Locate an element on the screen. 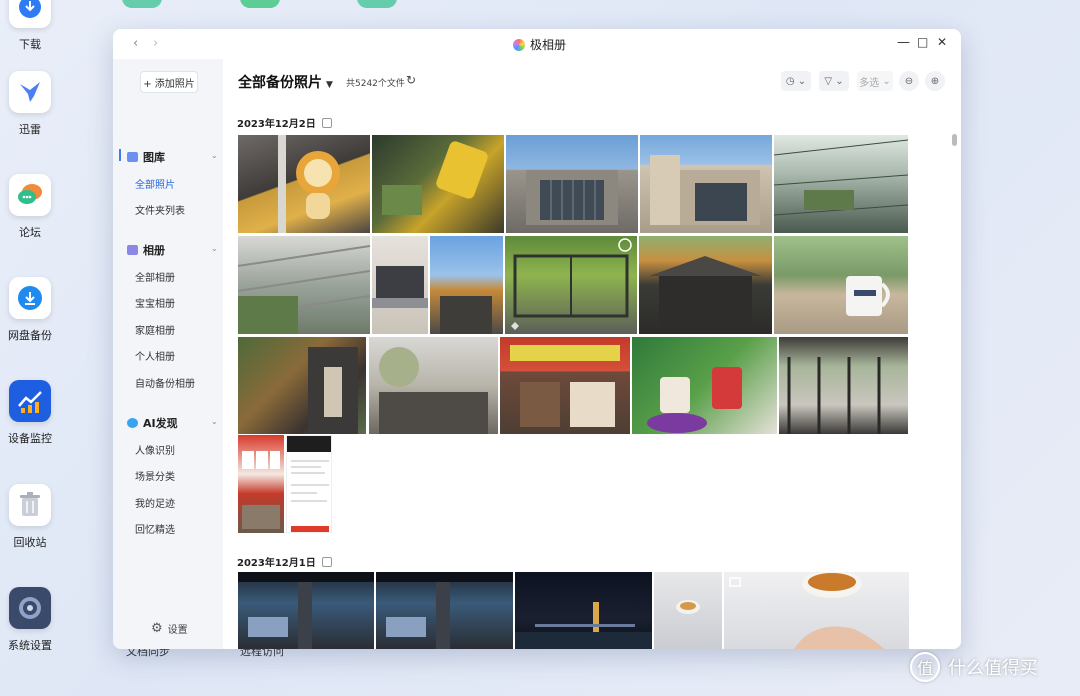  sidebar-item-personal-album: 个人相册 is located at coordinates (155, 355).